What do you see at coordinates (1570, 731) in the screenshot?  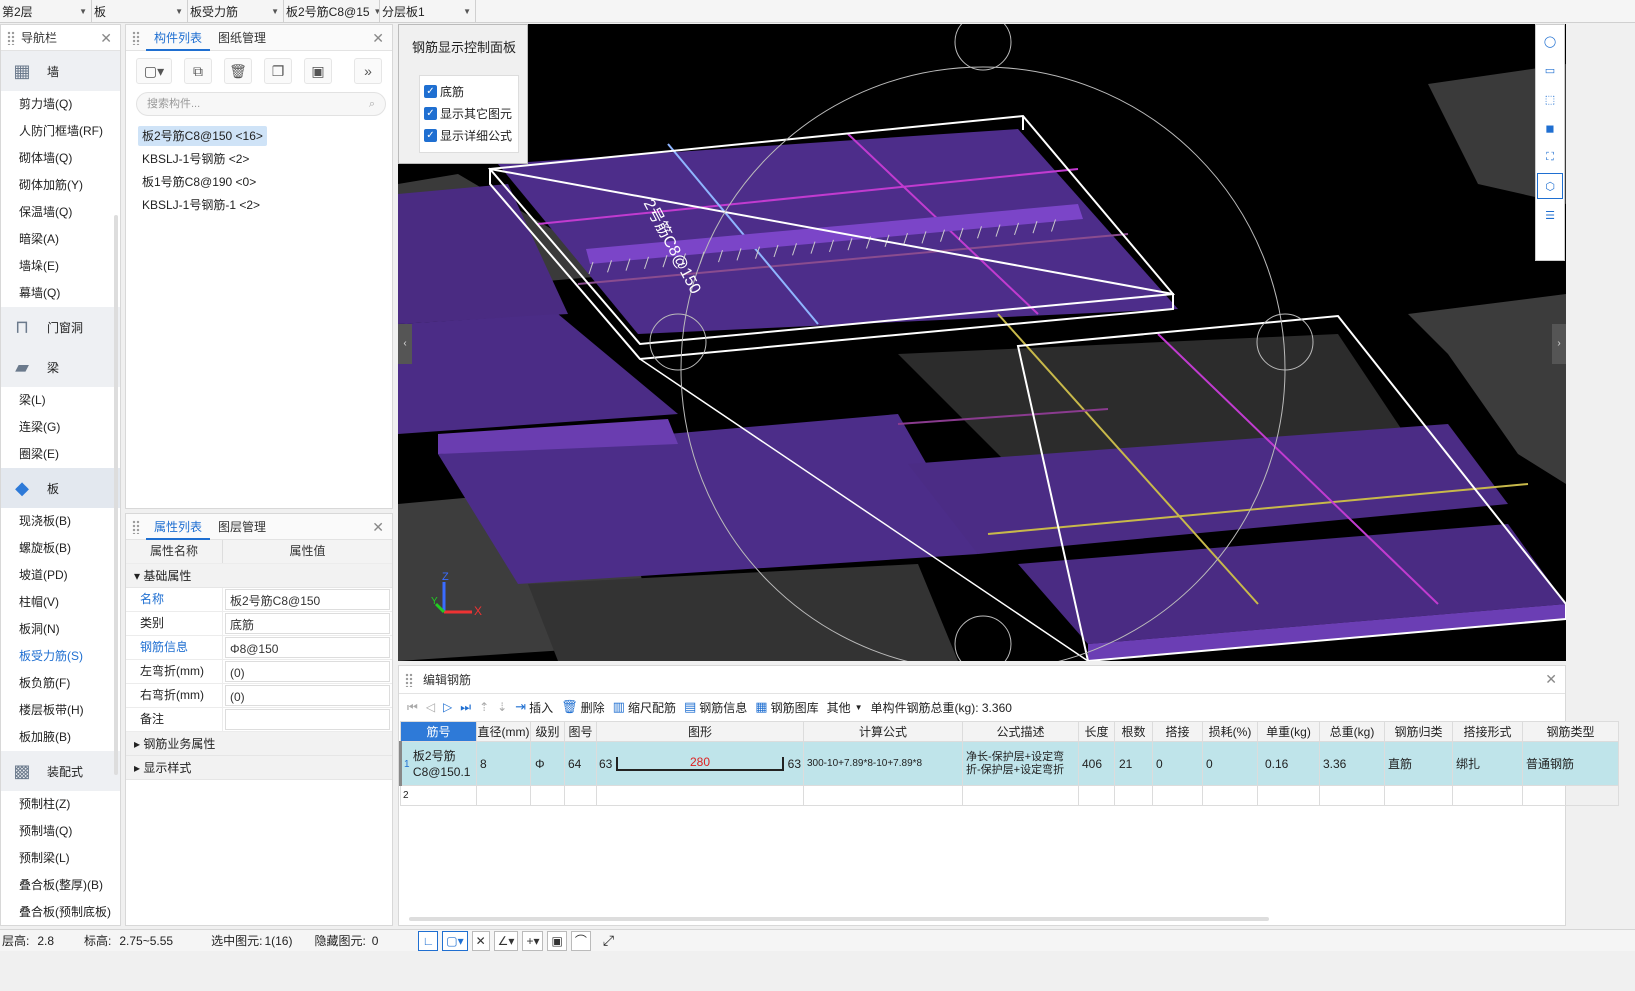 I see `column-header: 钢筋类型` at bounding box center [1570, 731].